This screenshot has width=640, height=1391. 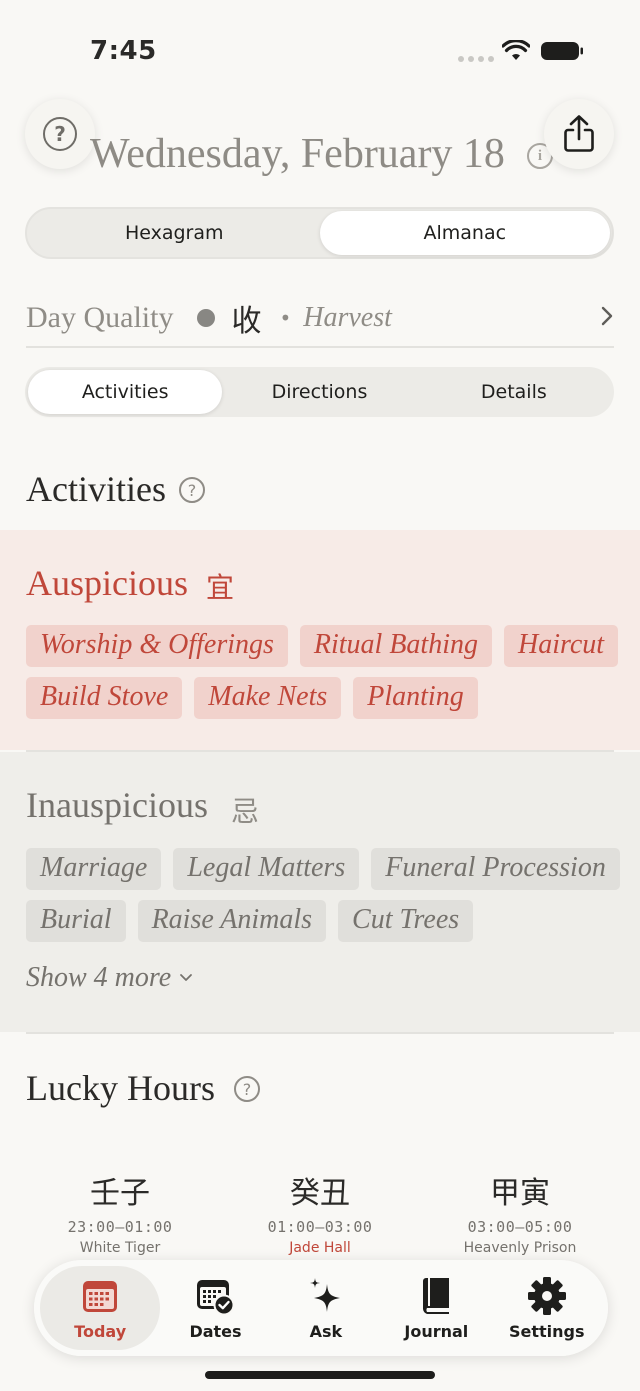 I want to click on tab-label: Today, so click(x=100, y=1331).